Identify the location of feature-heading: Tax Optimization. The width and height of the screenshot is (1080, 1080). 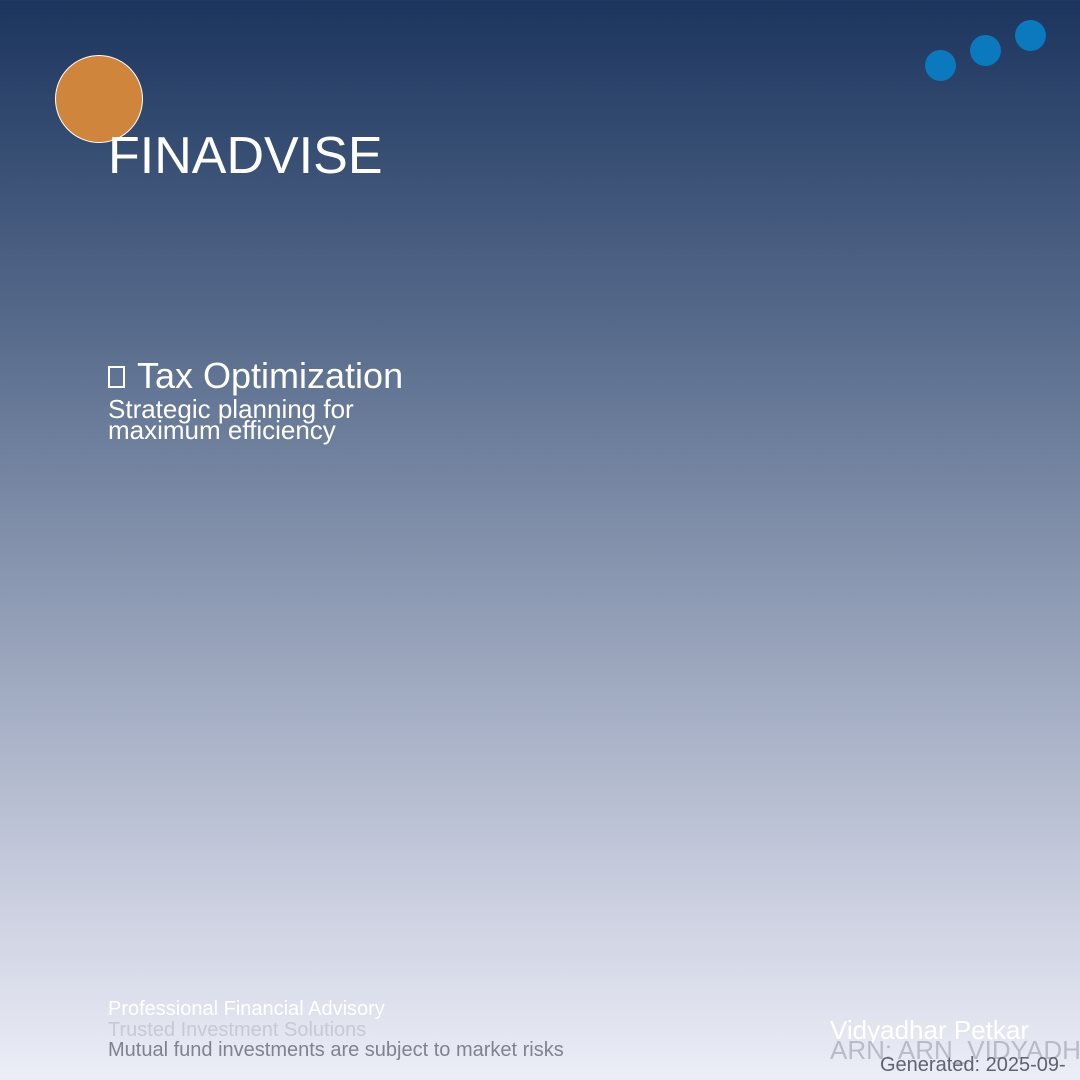
(255, 376).